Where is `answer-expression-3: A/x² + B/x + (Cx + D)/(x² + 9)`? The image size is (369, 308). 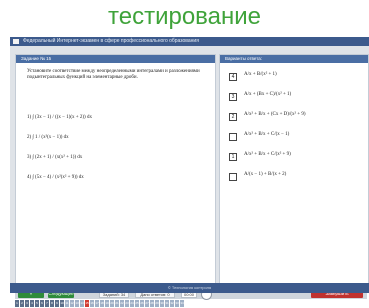 answer-expression-3: A/x² + B/x + (Cx + D)/(x² + 9) is located at coordinates (275, 114).